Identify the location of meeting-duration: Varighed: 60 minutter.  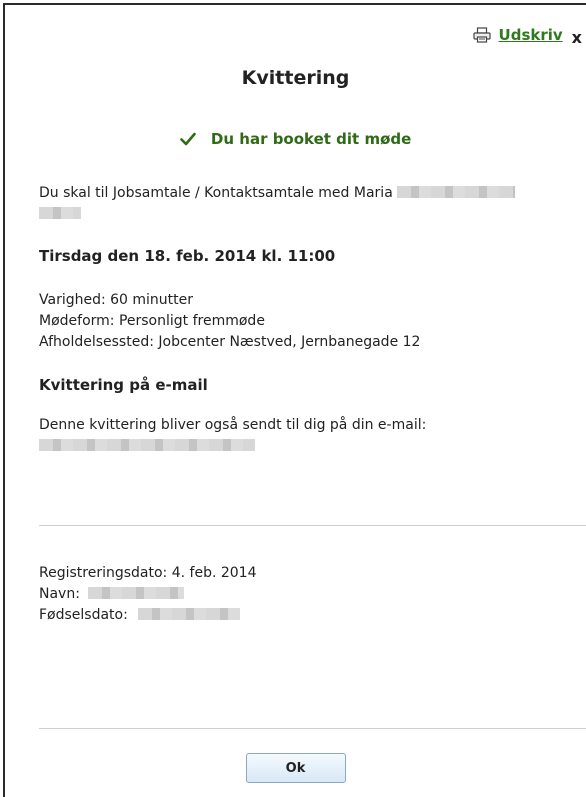
(116, 300).